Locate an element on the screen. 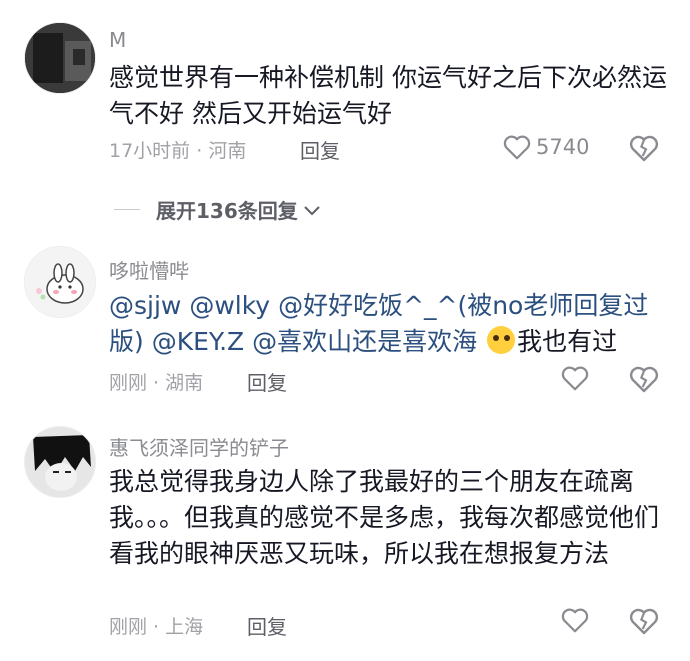  comment-time: 17小时前 is located at coordinates (150, 151).